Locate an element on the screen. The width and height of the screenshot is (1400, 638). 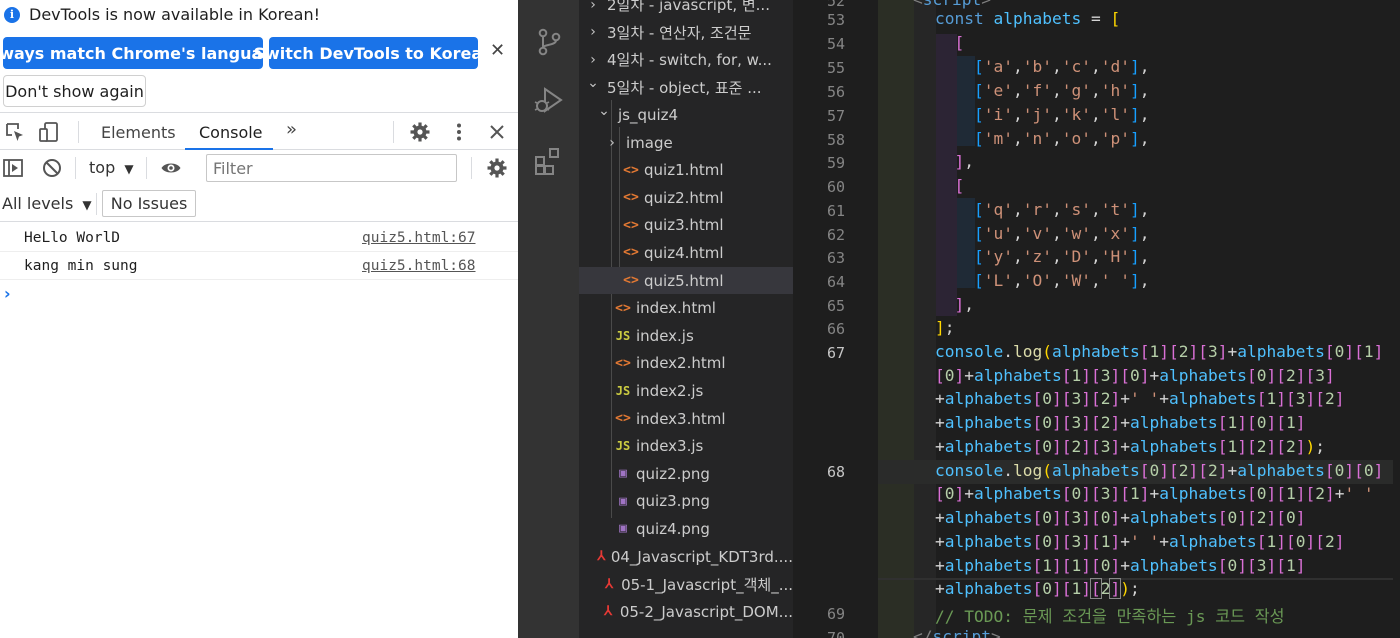
more-options-icon is located at coordinates (459, 132).